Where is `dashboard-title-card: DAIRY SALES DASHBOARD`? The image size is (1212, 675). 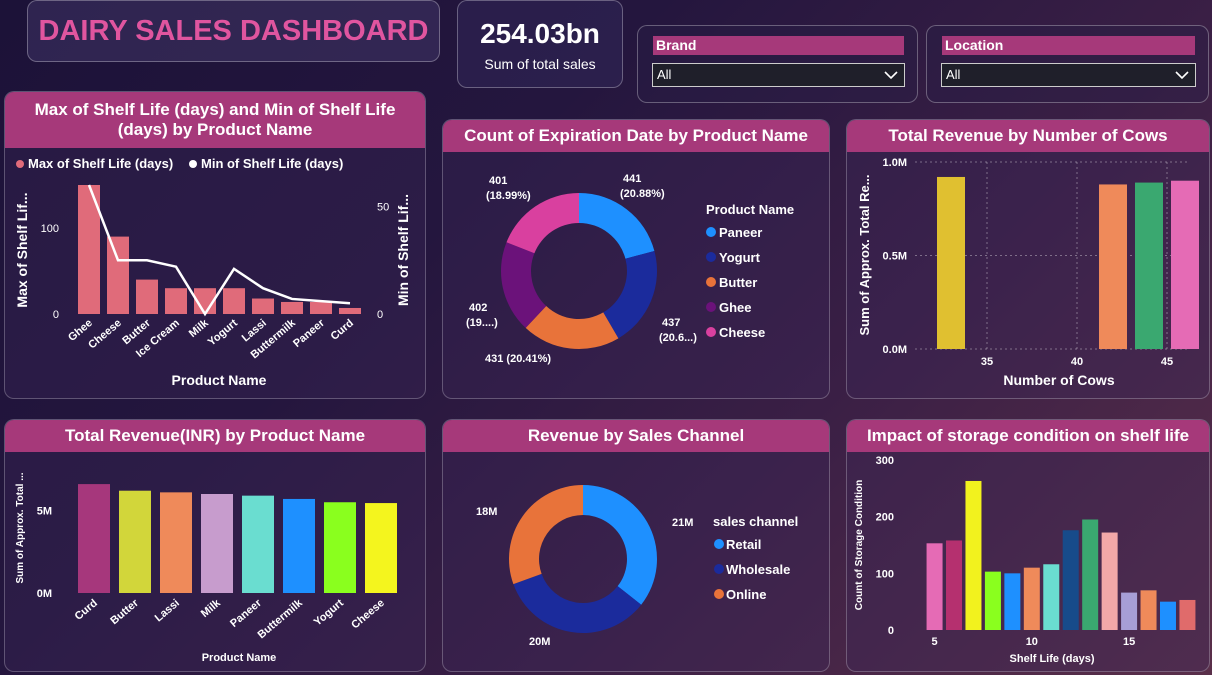 dashboard-title-card: DAIRY SALES DASHBOARD is located at coordinates (233, 31).